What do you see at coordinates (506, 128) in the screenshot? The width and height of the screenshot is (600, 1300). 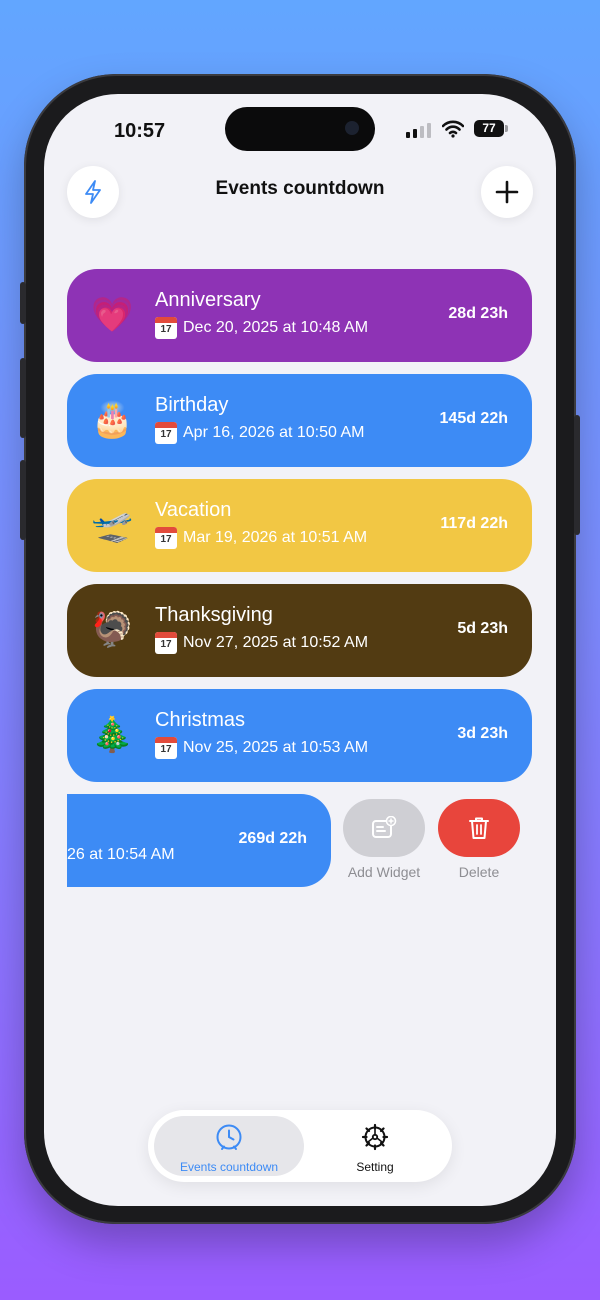 I see `battery-tip` at bounding box center [506, 128].